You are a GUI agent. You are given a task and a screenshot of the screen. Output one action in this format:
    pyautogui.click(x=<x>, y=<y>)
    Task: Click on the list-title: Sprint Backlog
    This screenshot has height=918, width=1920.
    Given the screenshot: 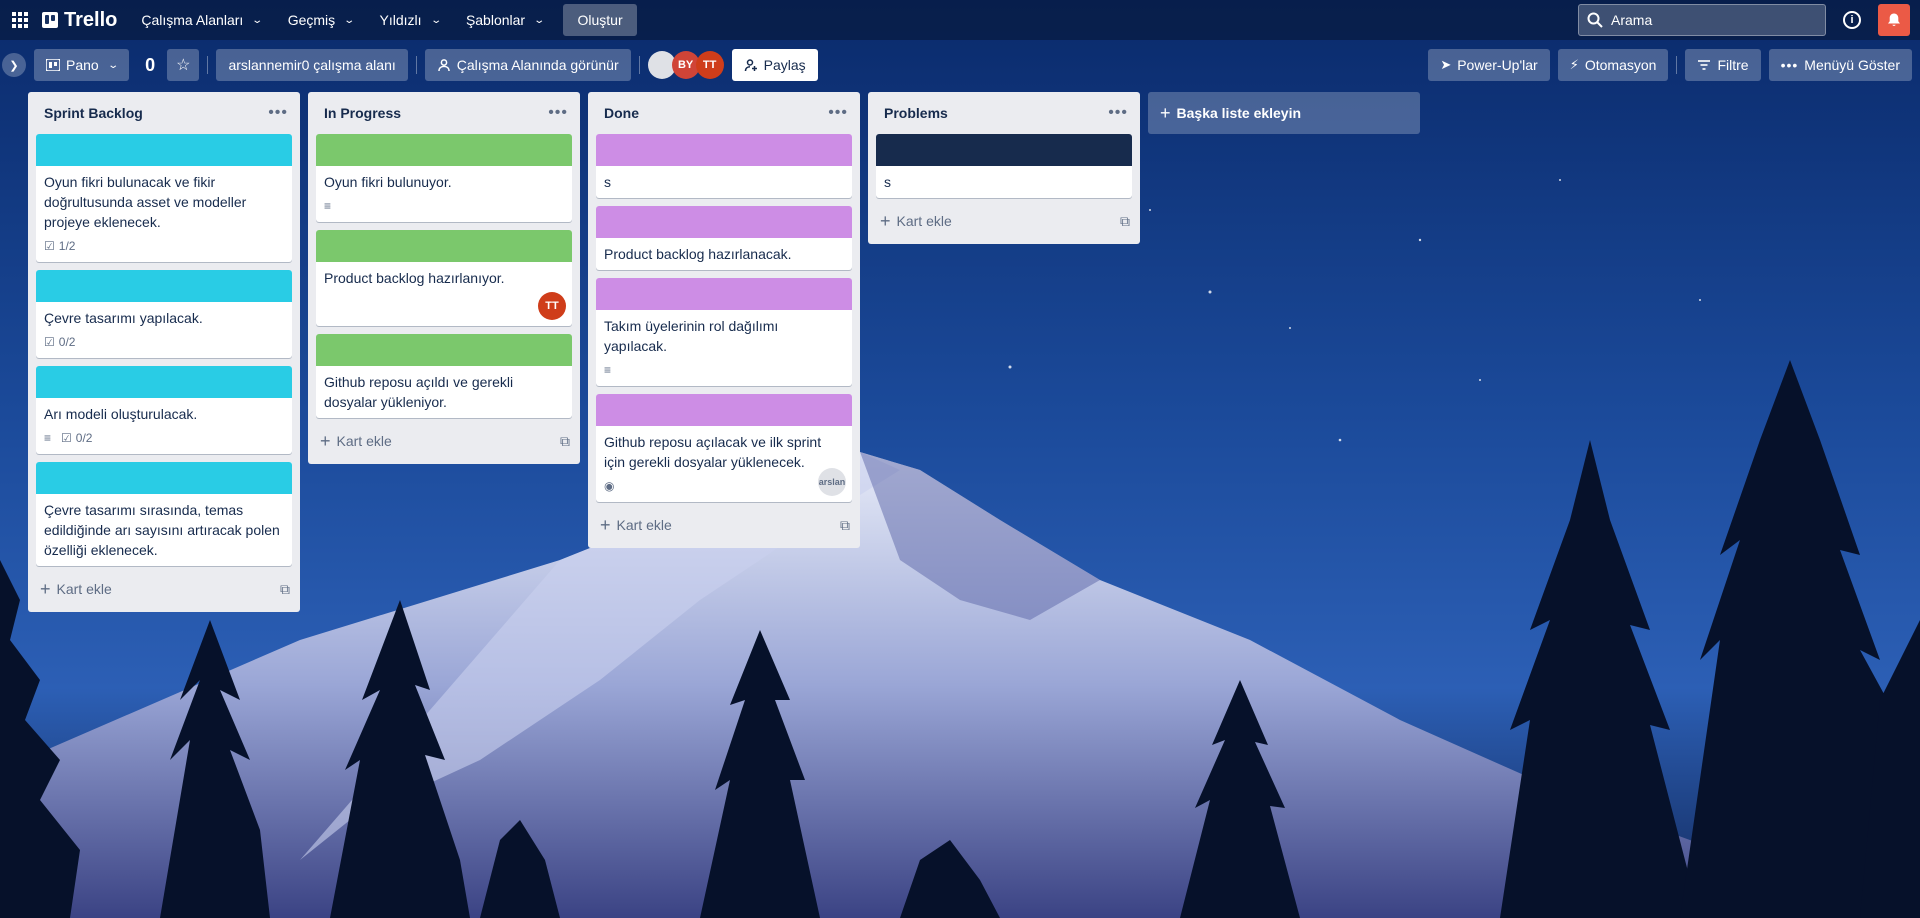 What is the action you would take?
    pyautogui.click(x=93, y=113)
    